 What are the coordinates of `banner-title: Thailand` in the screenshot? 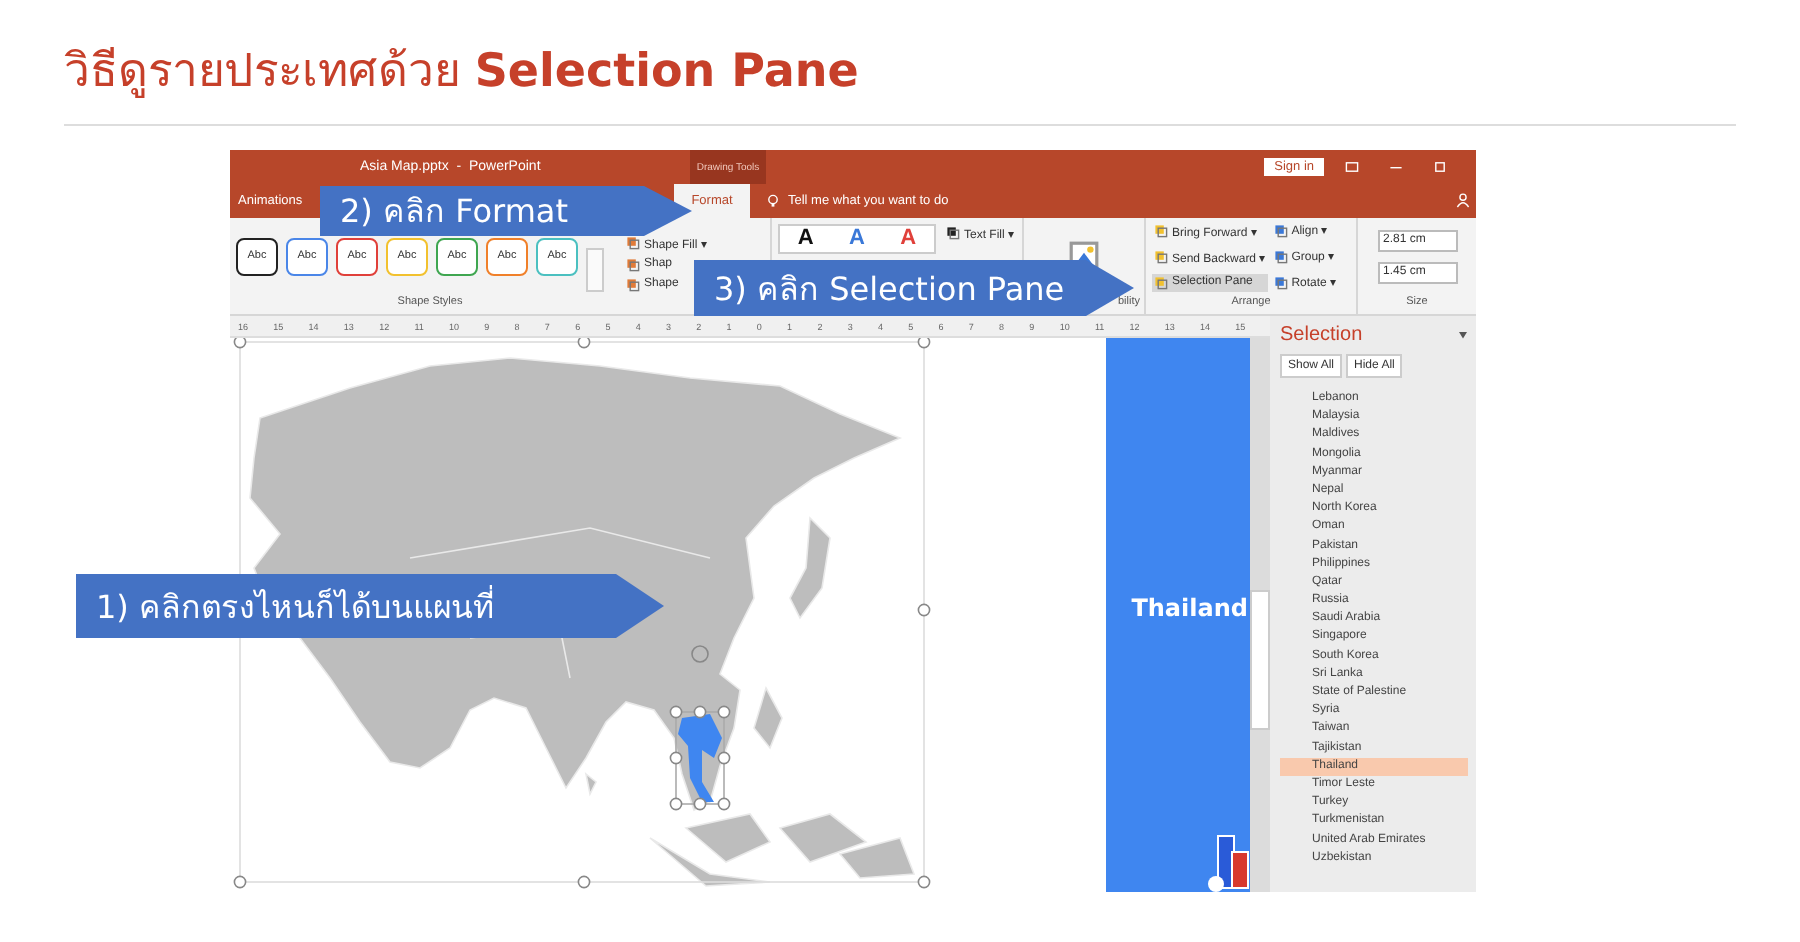 It's located at (1190, 608).